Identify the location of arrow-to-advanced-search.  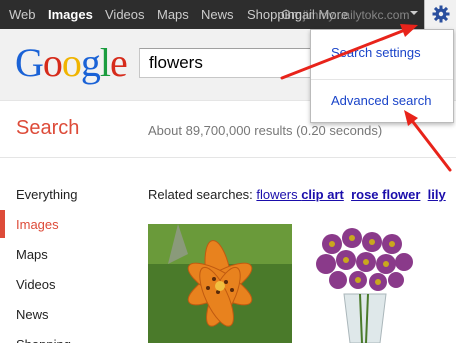
(430, 144).